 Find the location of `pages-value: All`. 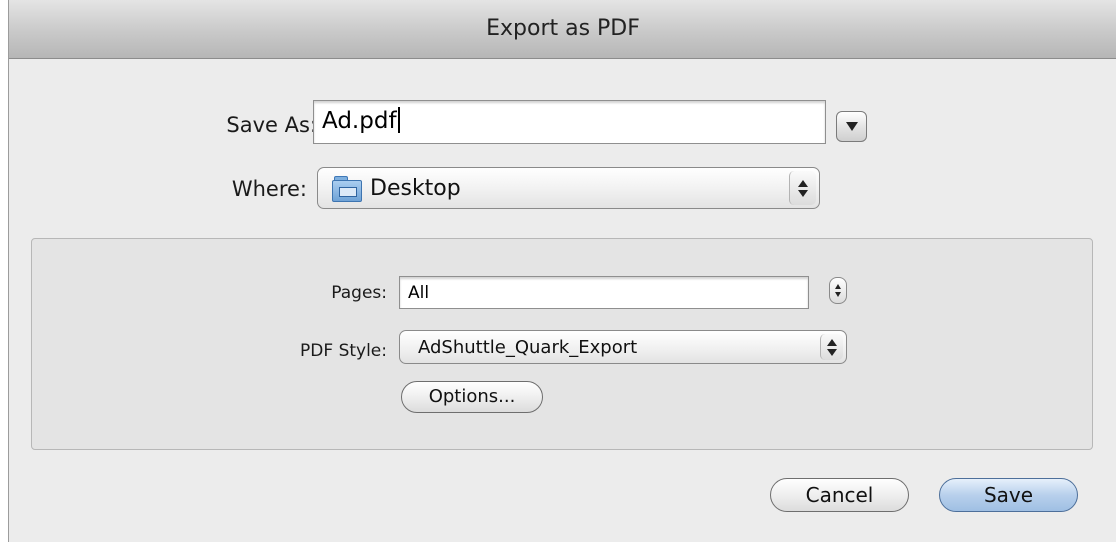

pages-value: All is located at coordinates (419, 293).